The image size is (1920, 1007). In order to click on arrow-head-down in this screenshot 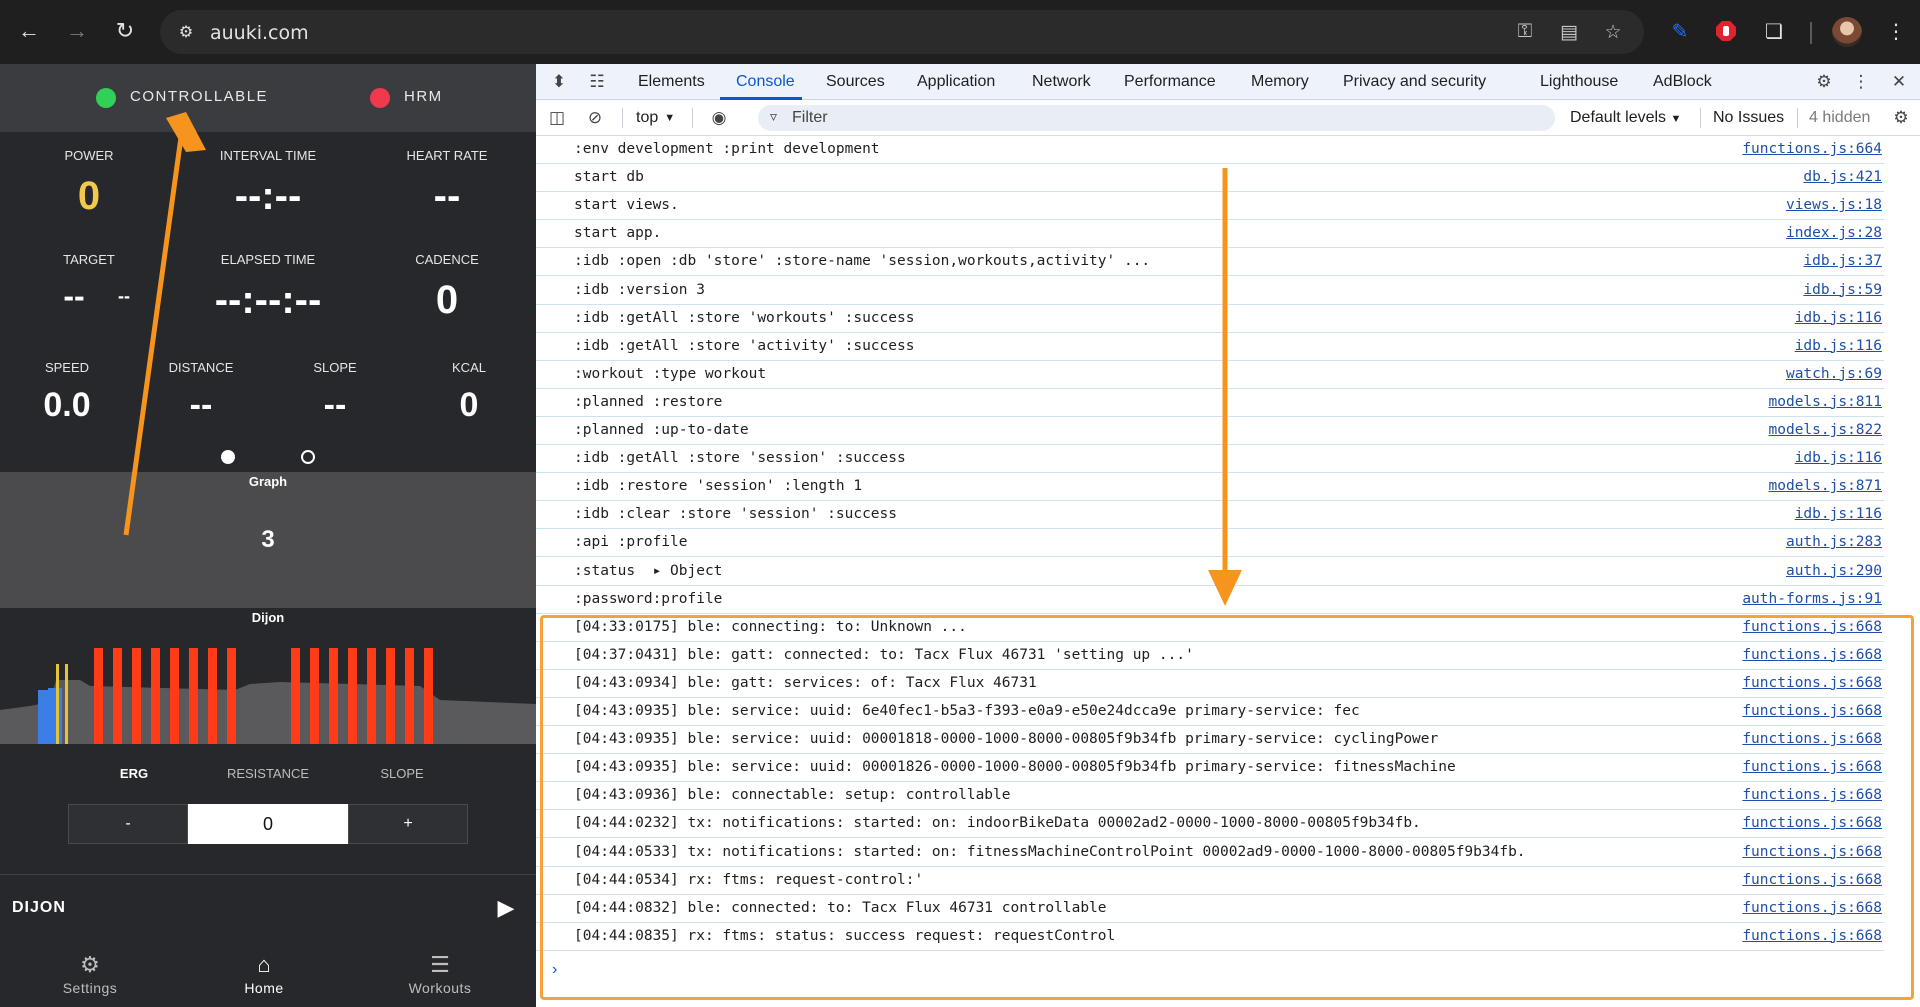, I will do `click(1225, 588)`.